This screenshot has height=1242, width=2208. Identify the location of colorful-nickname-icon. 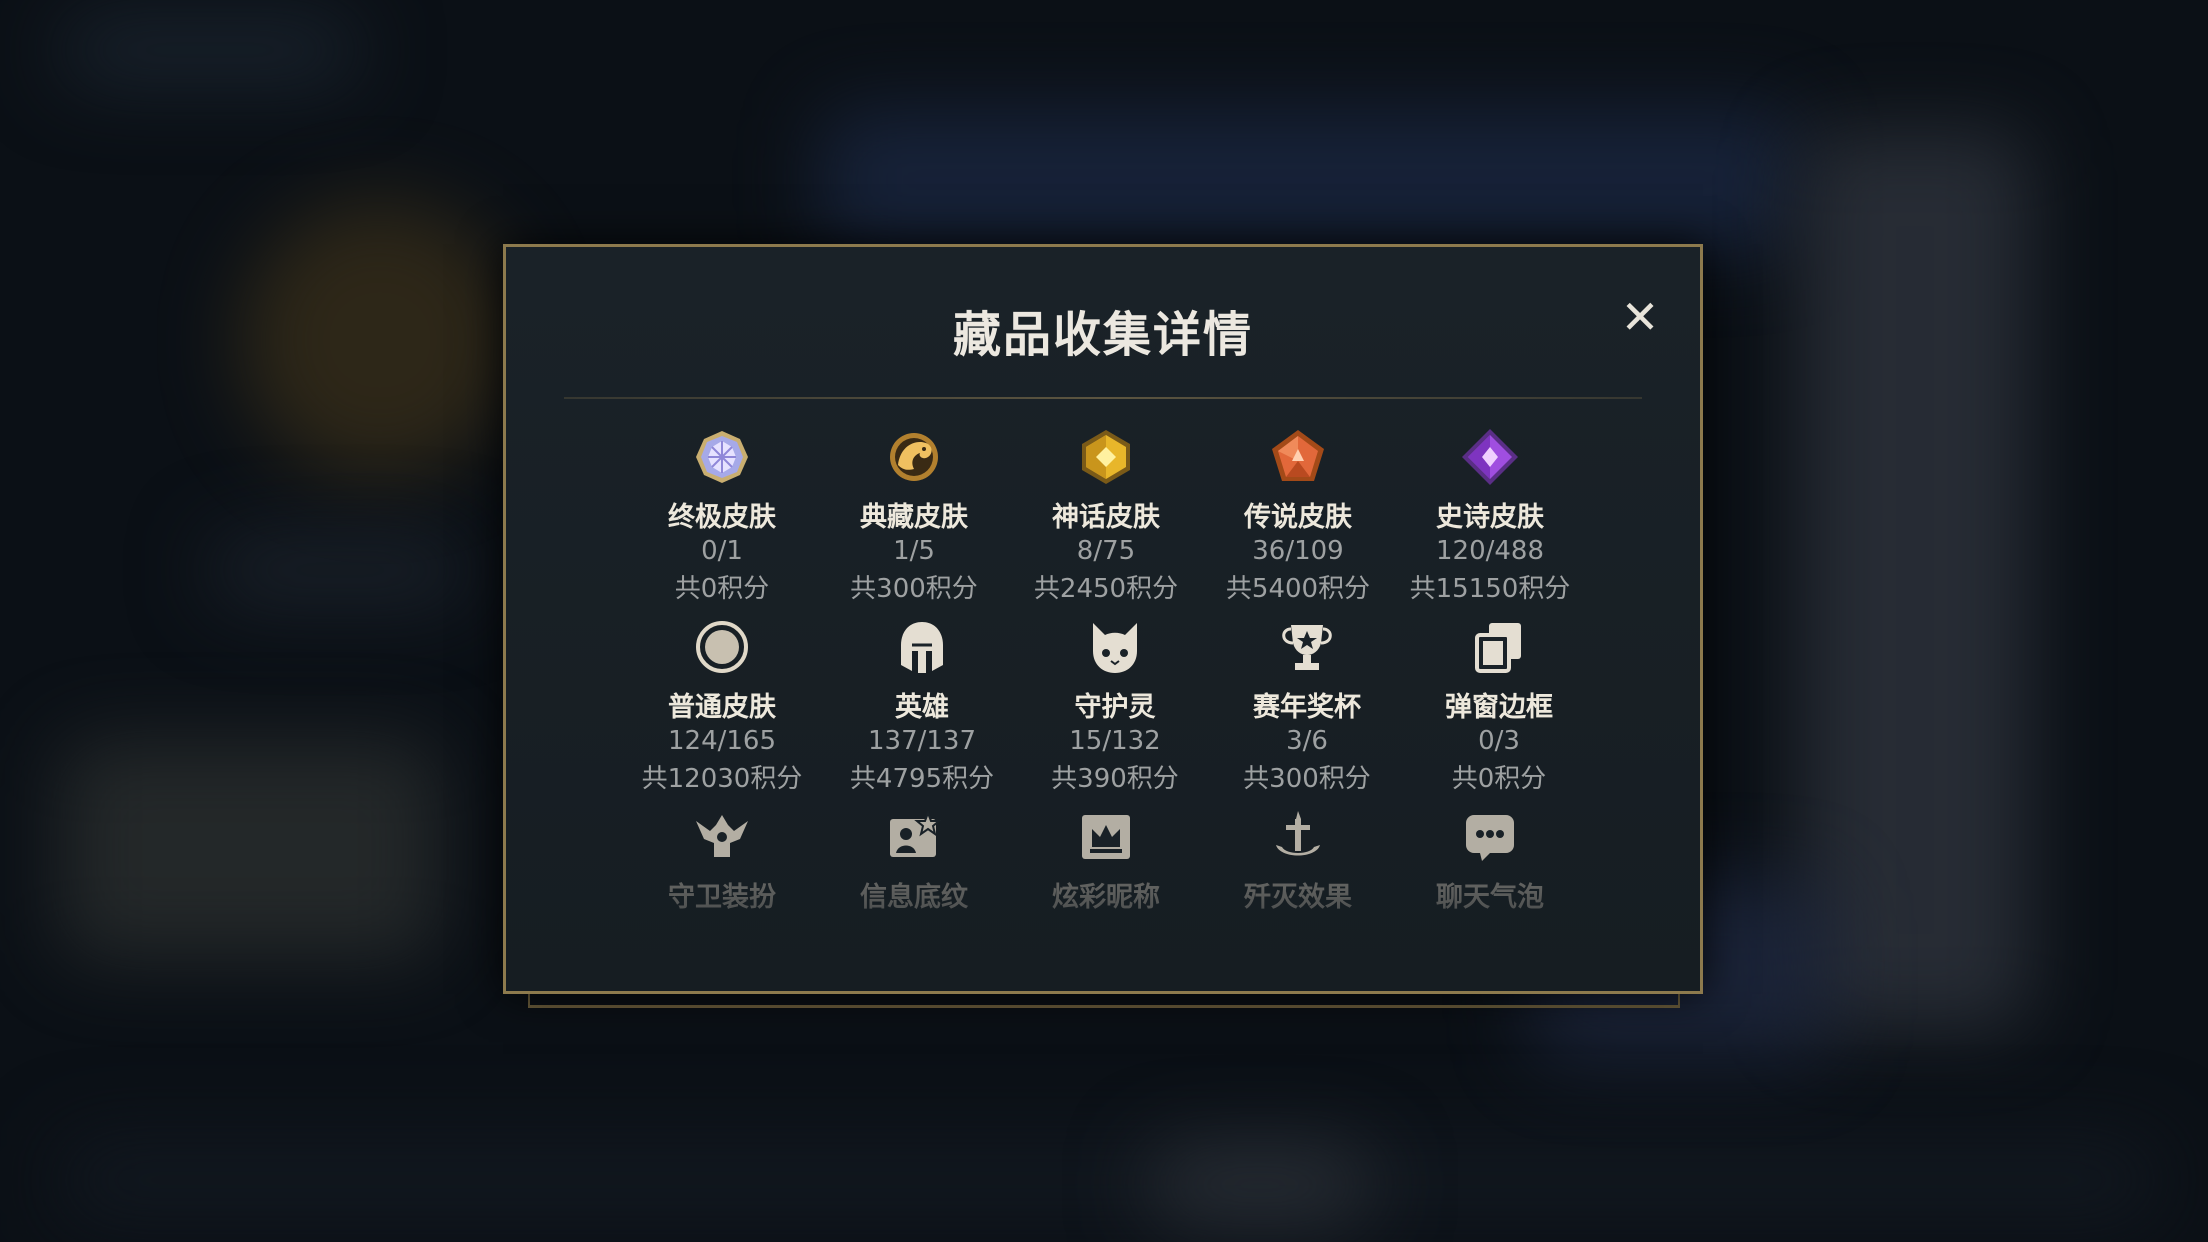
(1106, 837).